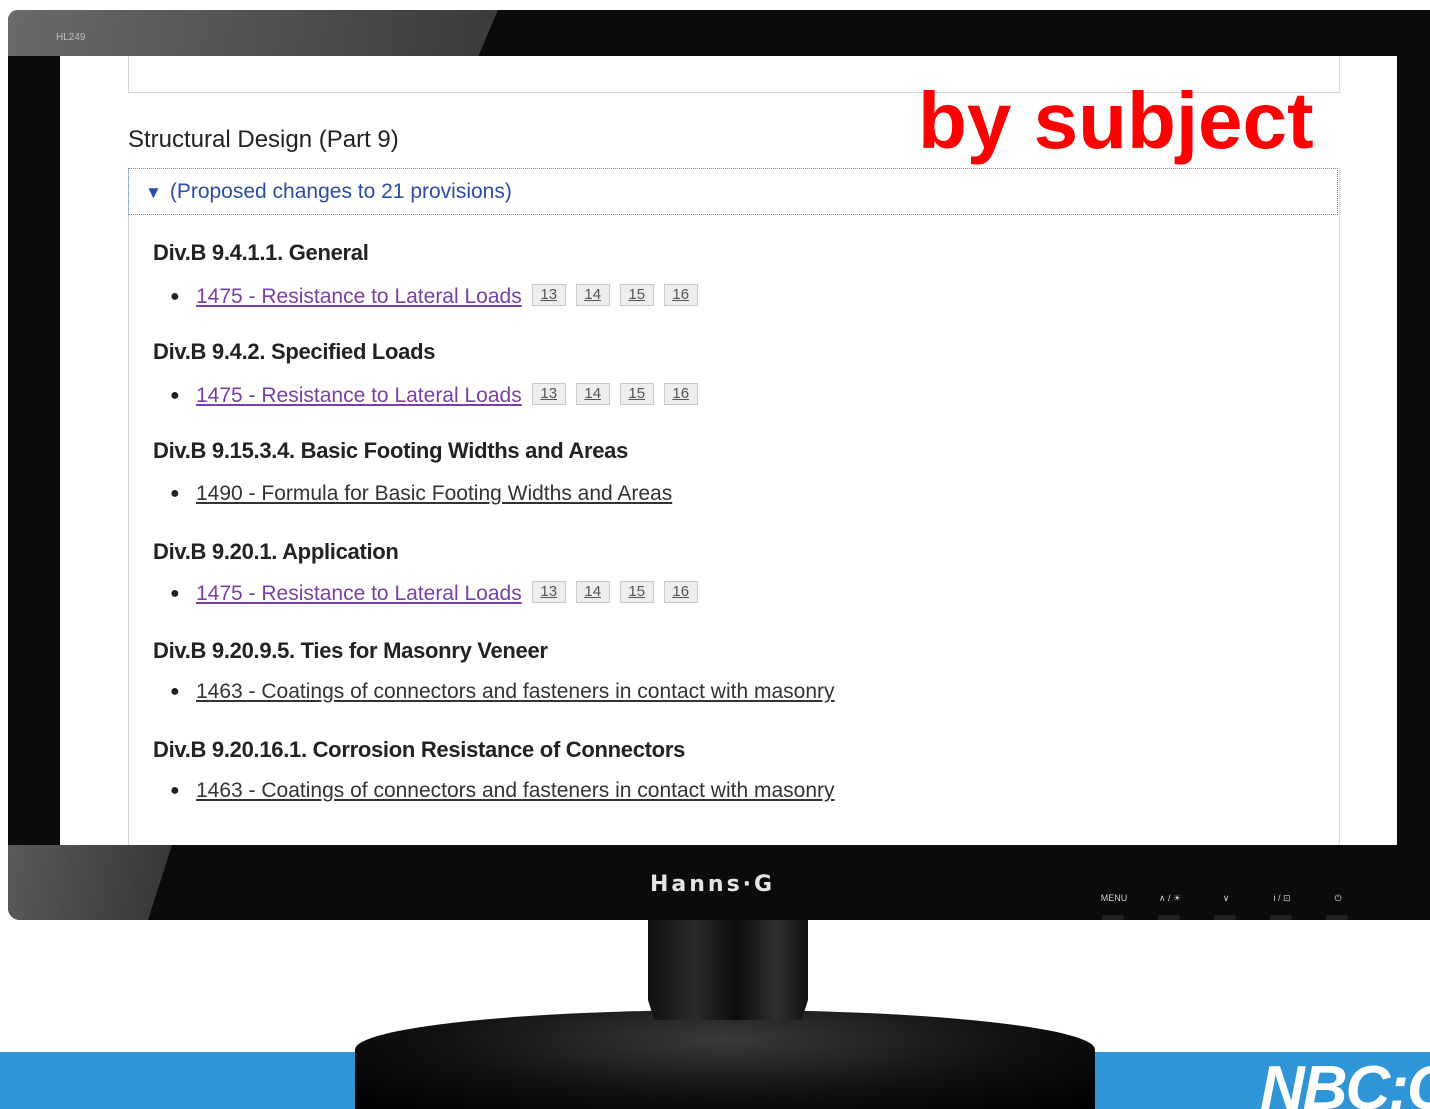  I want to click on up-brightness-label: ∧ / ☀, so click(1170, 898).